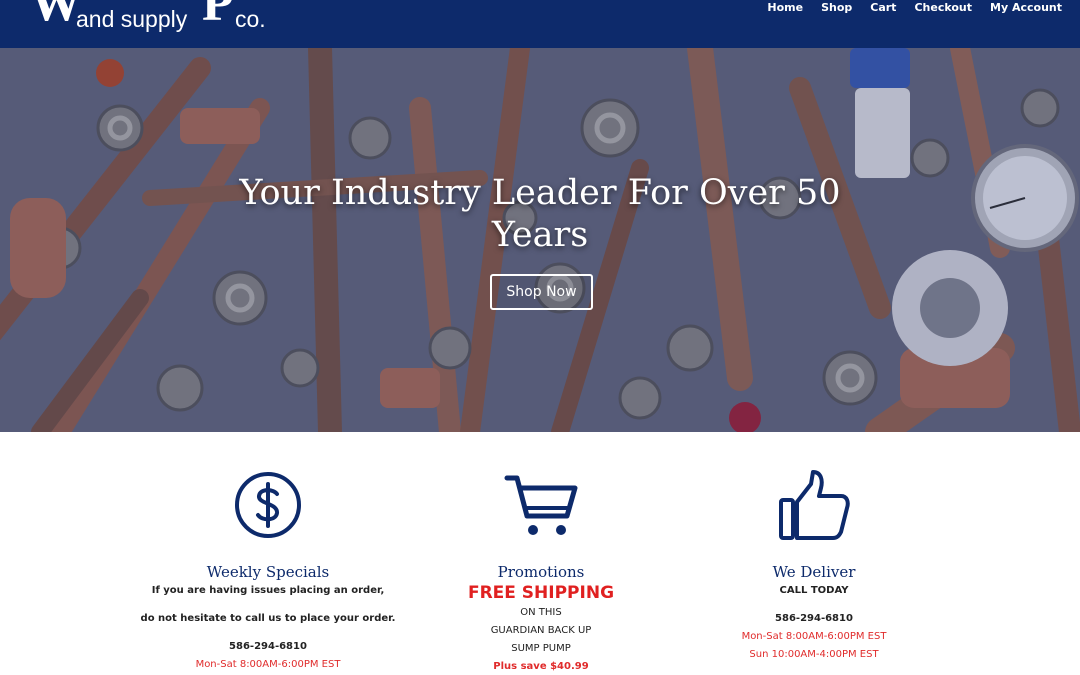 This screenshot has width=1080, height=675. I want to click on nav-checkout: Checkout, so click(943, 8).